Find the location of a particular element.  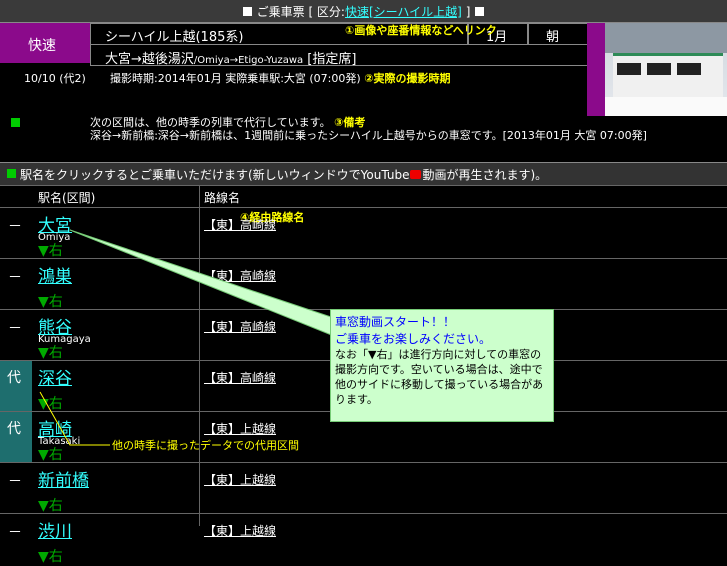

direction-label: ▼右 is located at coordinates (50, 557).